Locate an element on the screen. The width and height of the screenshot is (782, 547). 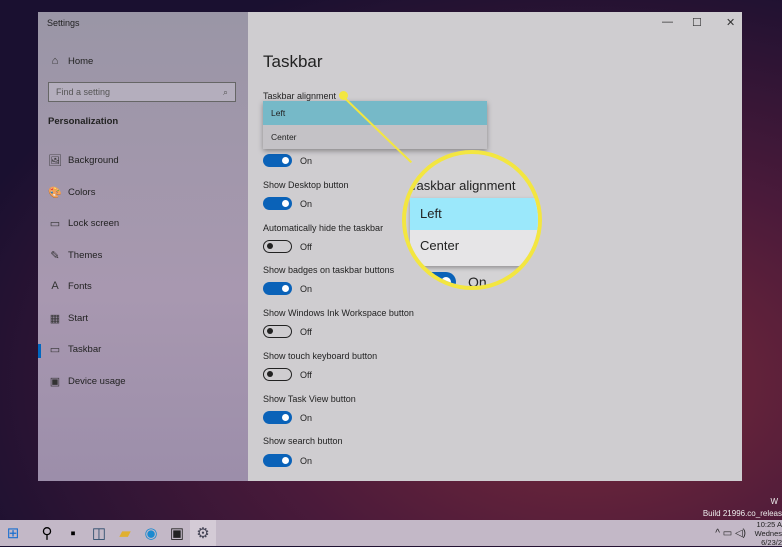
magnified-option-left: Left is located at coordinates (474, 214).